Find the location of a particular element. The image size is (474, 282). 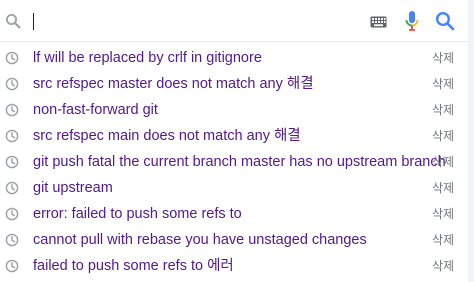

search-submit-icon is located at coordinates (445, 21).